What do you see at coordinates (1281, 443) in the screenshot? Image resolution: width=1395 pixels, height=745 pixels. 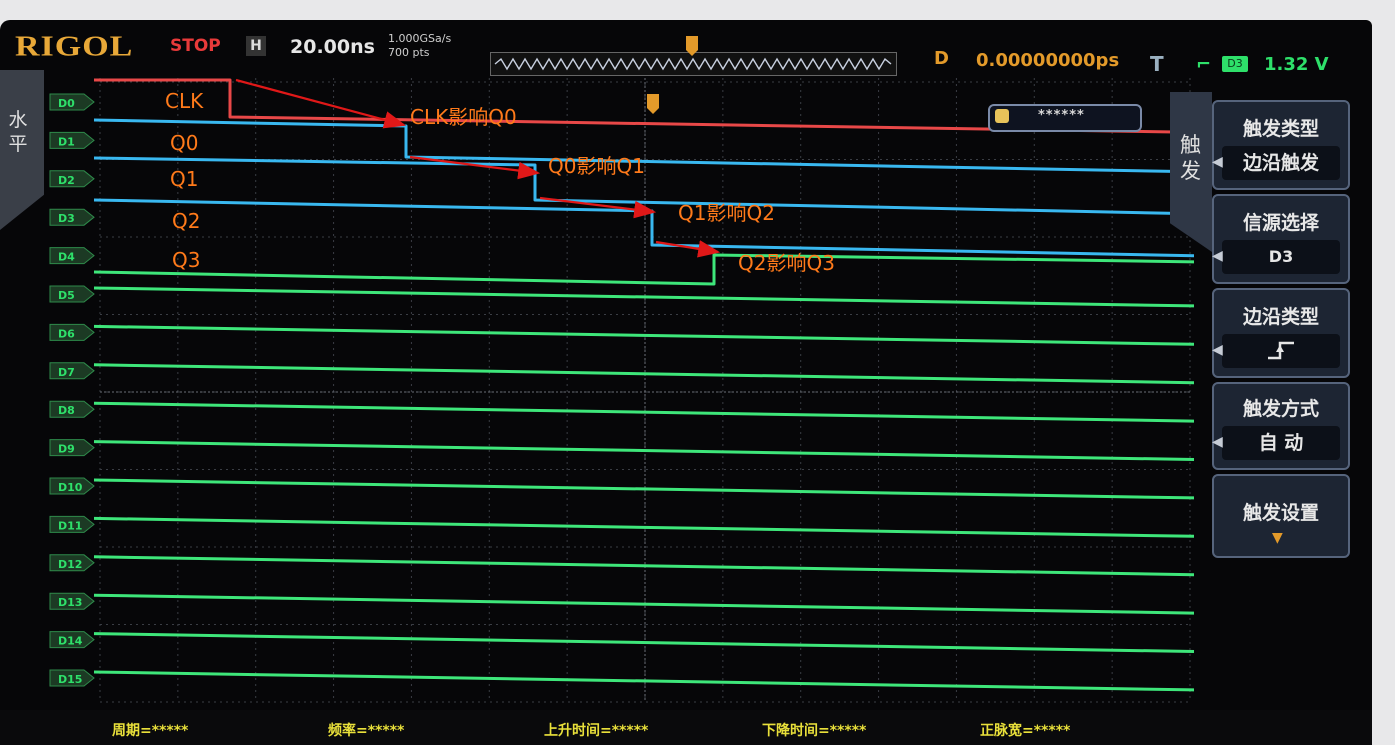 I see `menu-trigger-mode-value: 自 动` at bounding box center [1281, 443].